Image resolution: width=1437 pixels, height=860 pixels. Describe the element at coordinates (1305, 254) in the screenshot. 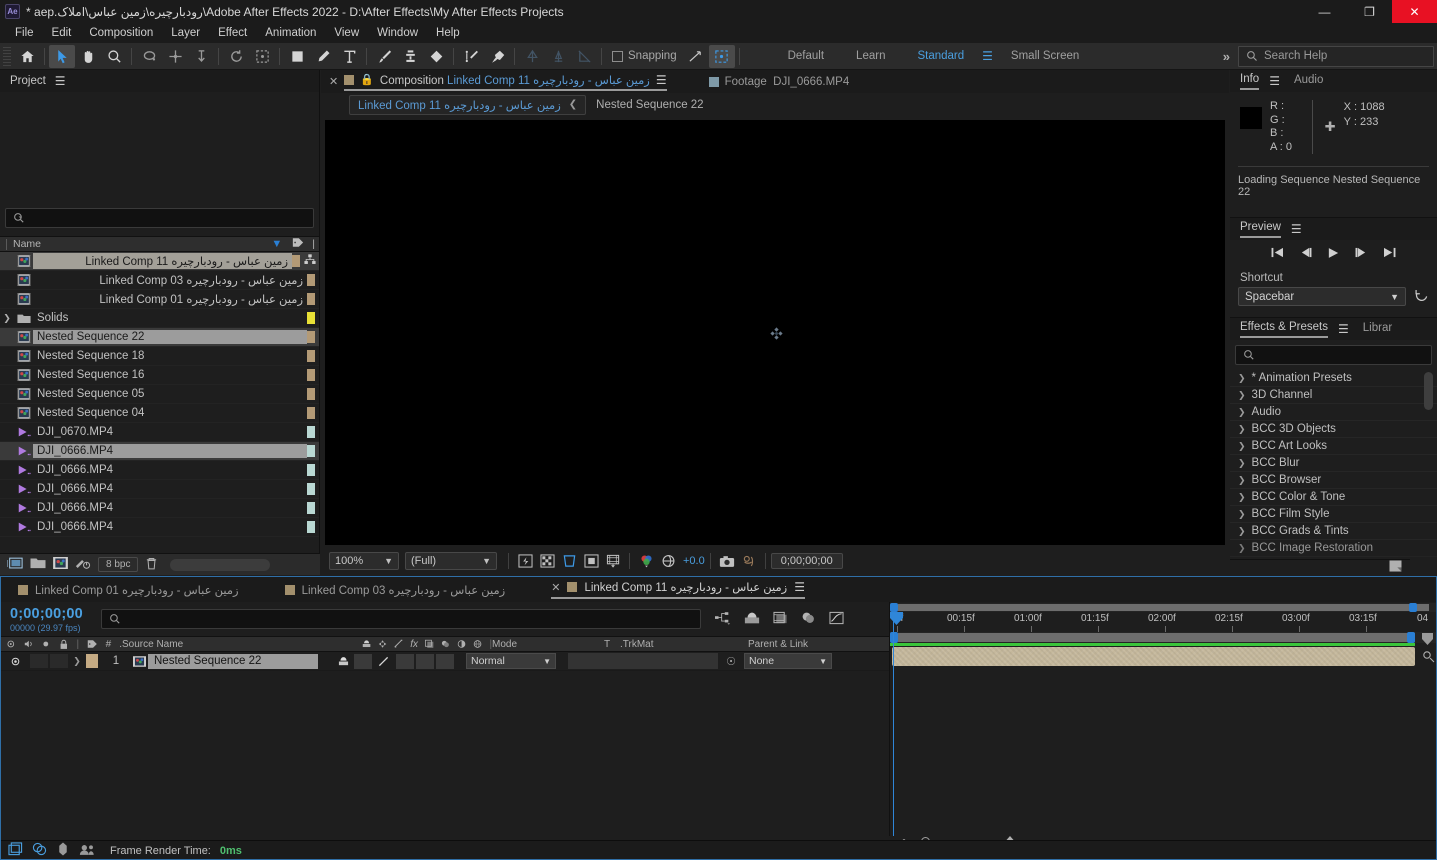

I see `previous-frame-icon` at that location.